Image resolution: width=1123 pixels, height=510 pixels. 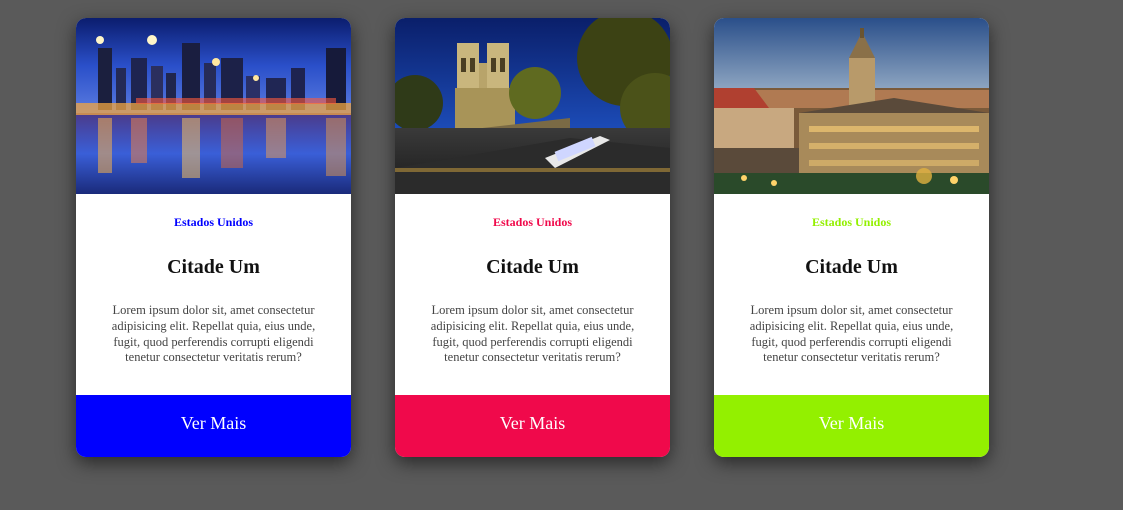 I want to click on city-night-skyline-photo, so click(x=213, y=106).